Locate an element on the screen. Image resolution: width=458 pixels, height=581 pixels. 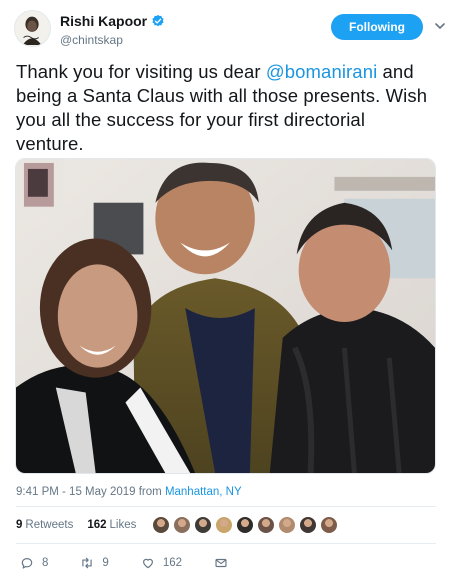
mention-link: @bomanirani is located at coordinates (321, 71).